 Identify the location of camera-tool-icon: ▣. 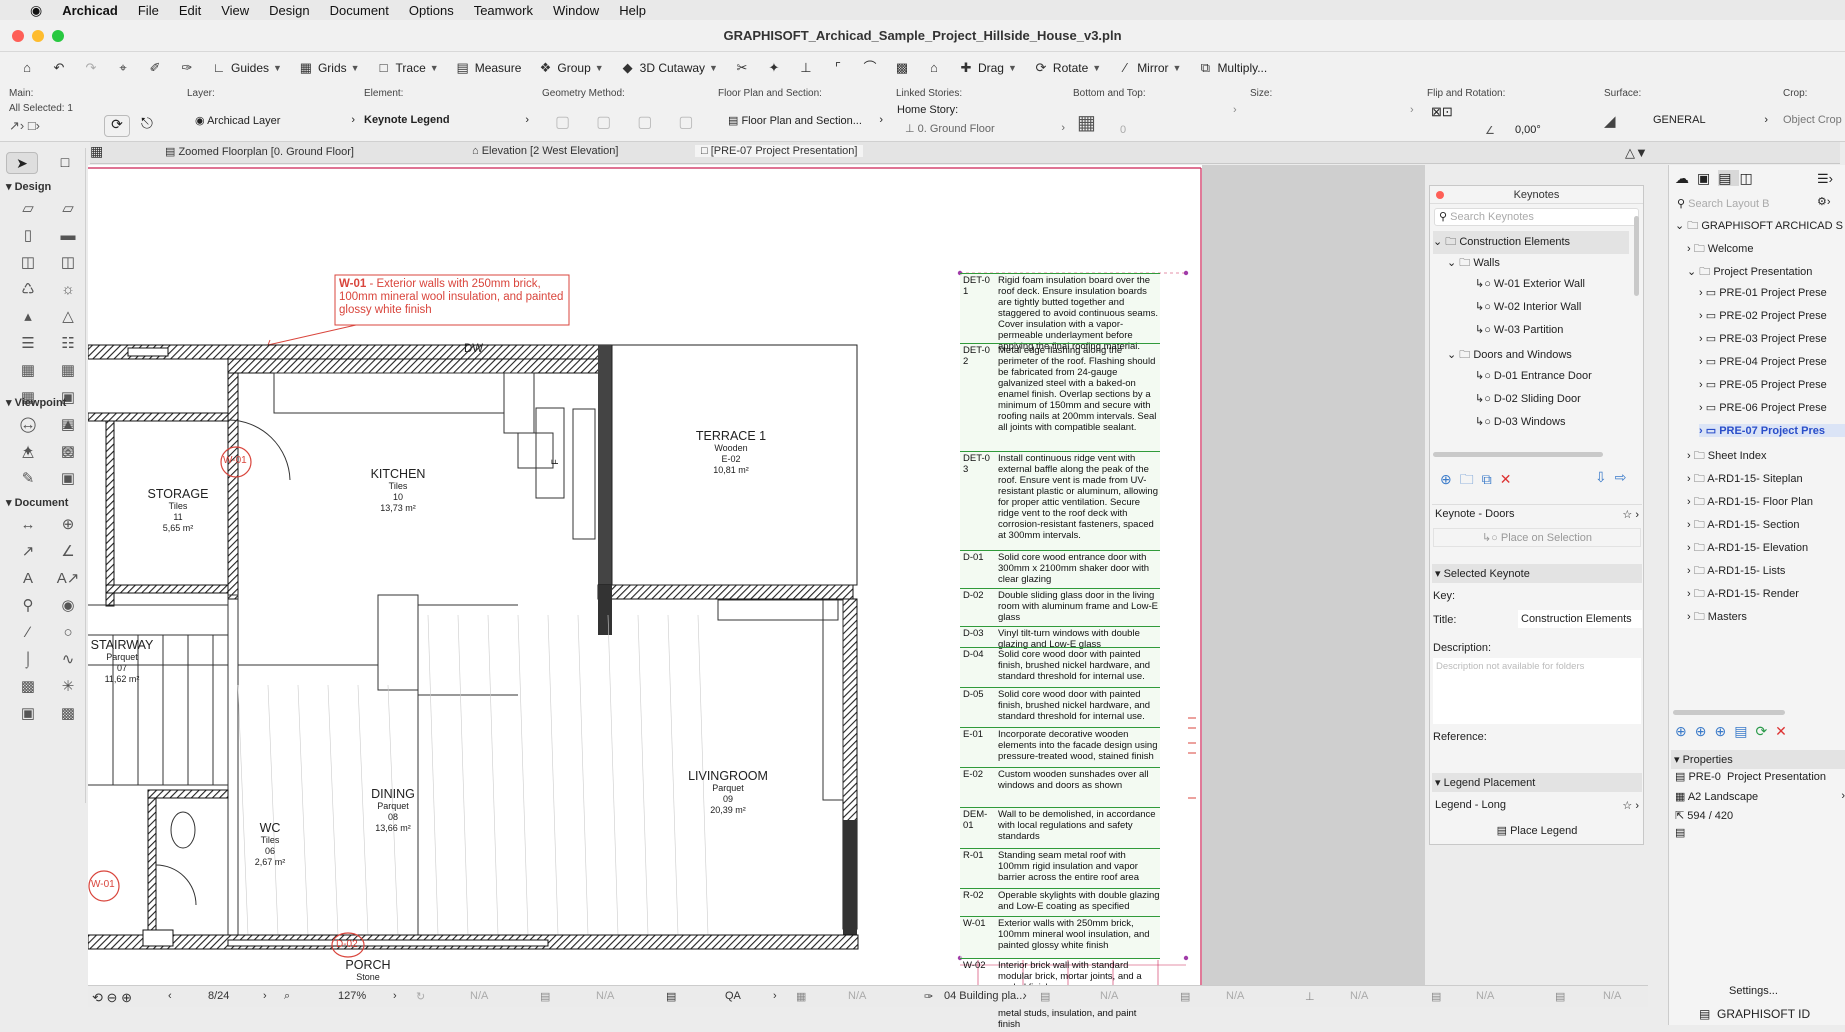
(68, 478).